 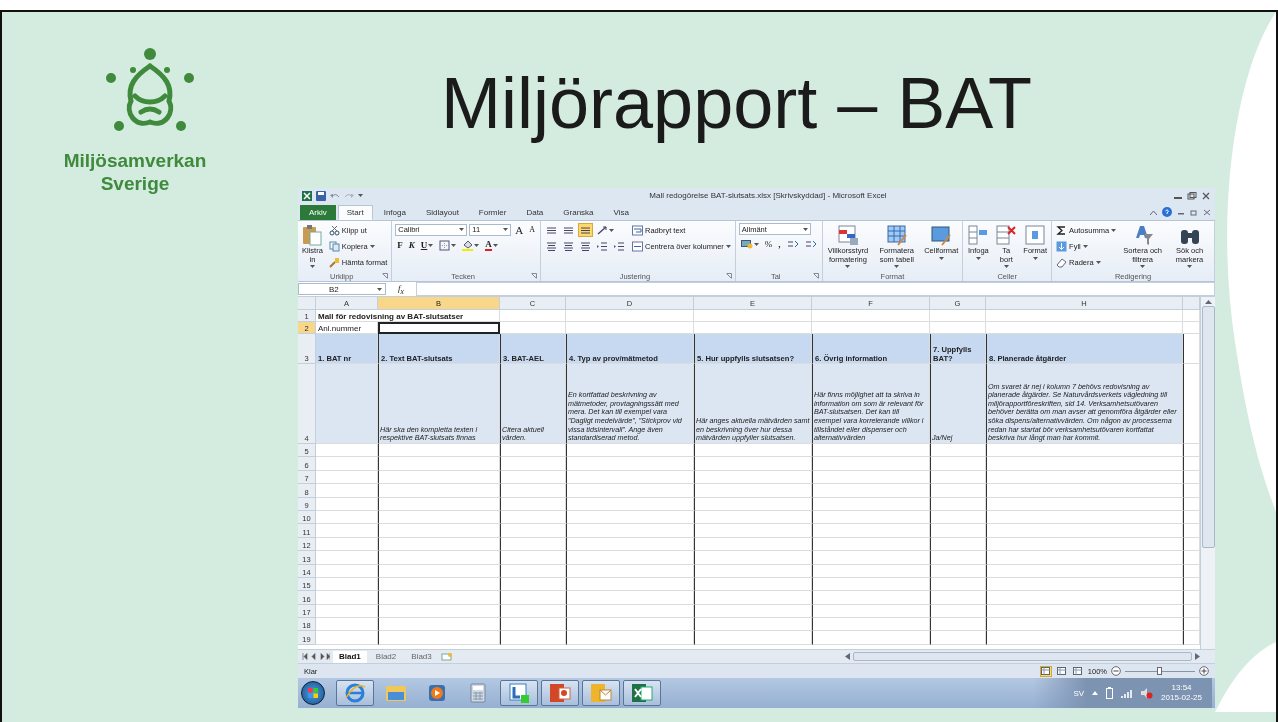 I want to click on grow-font-button: A, so click(x=519, y=229).